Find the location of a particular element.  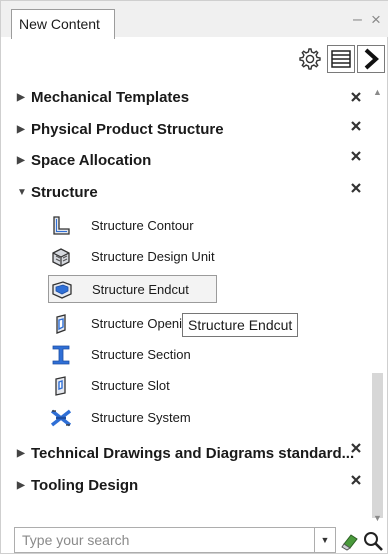

structure-slot-icon is located at coordinates (60, 386).